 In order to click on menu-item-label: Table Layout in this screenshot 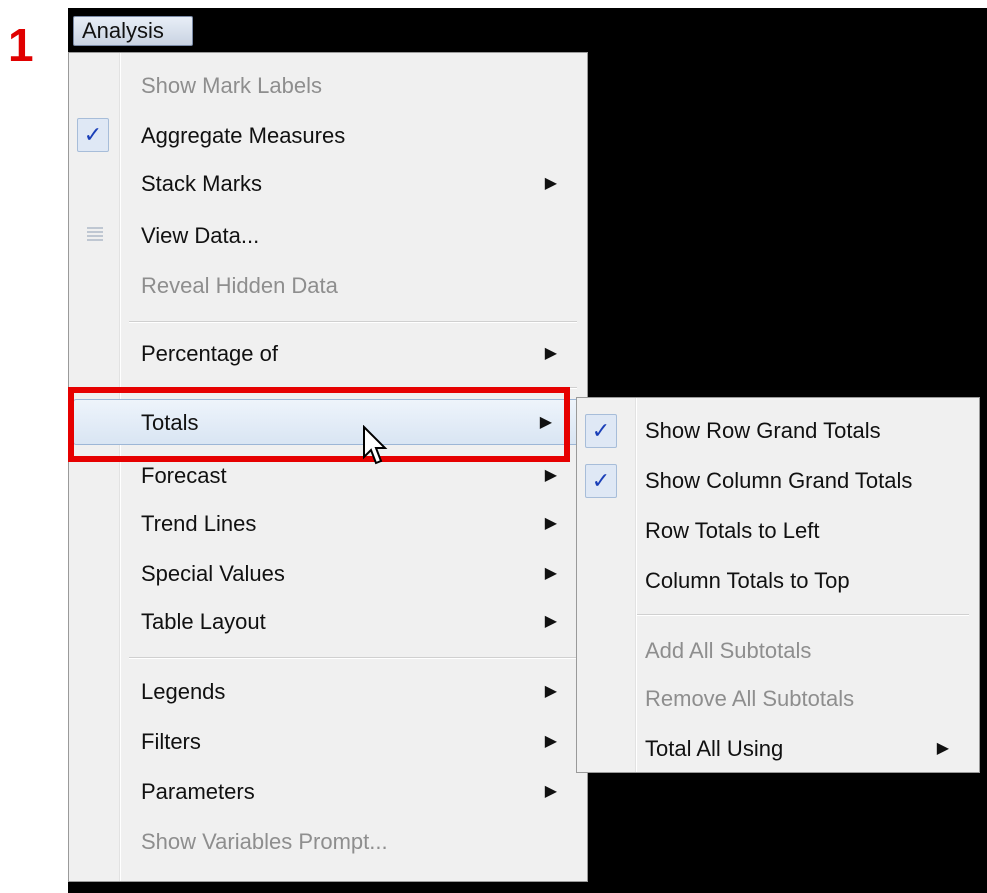, I will do `click(203, 621)`.